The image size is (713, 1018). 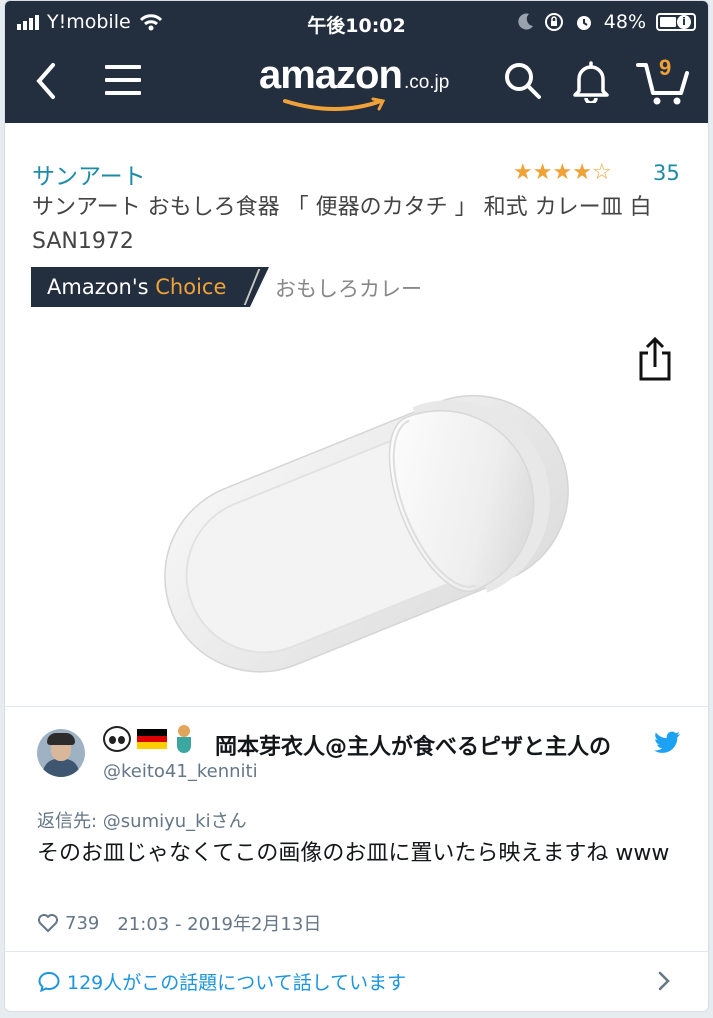 I want to click on battery-icon: i, so click(x=676, y=22).